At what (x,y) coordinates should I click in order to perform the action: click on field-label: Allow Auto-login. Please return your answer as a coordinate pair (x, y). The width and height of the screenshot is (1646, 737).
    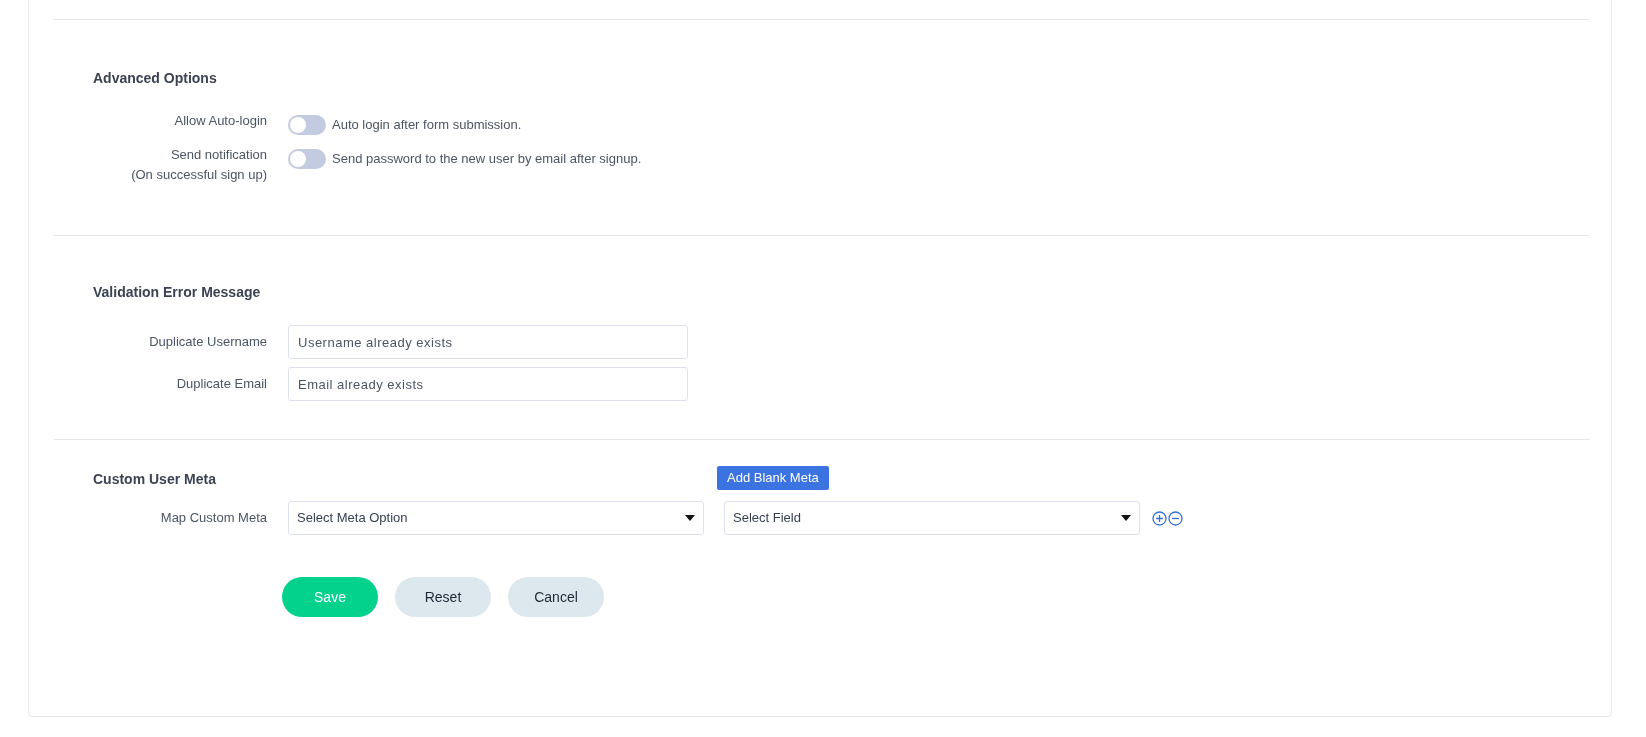
    Looking at the image, I should click on (220, 121).